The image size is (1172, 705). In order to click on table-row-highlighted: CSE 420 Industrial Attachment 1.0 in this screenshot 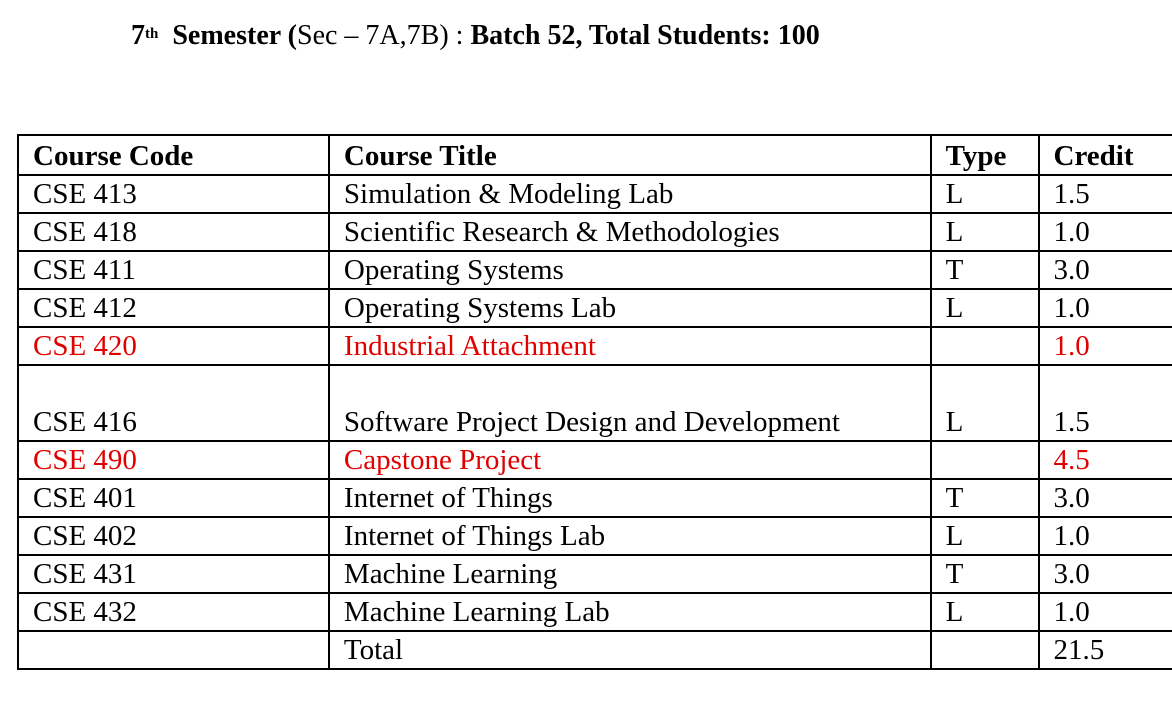, I will do `click(594, 346)`.